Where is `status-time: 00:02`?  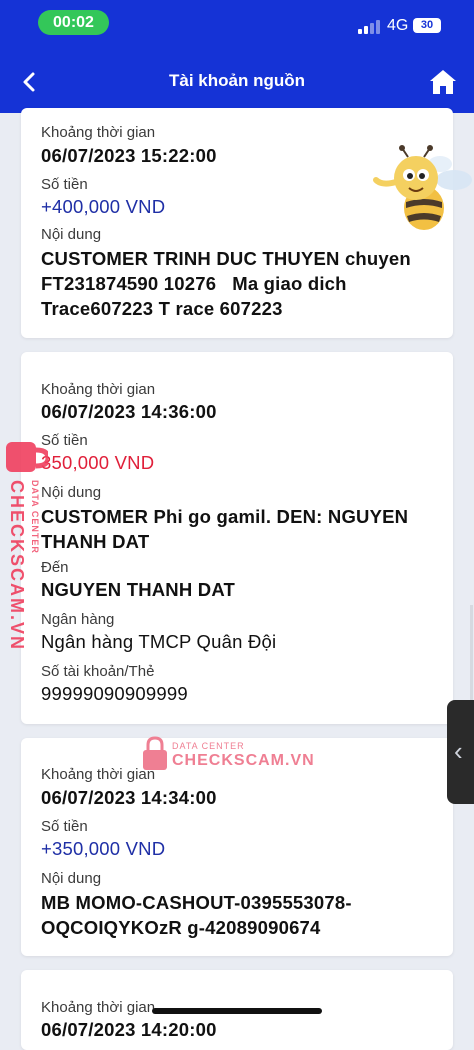 status-time: 00:02 is located at coordinates (73, 22).